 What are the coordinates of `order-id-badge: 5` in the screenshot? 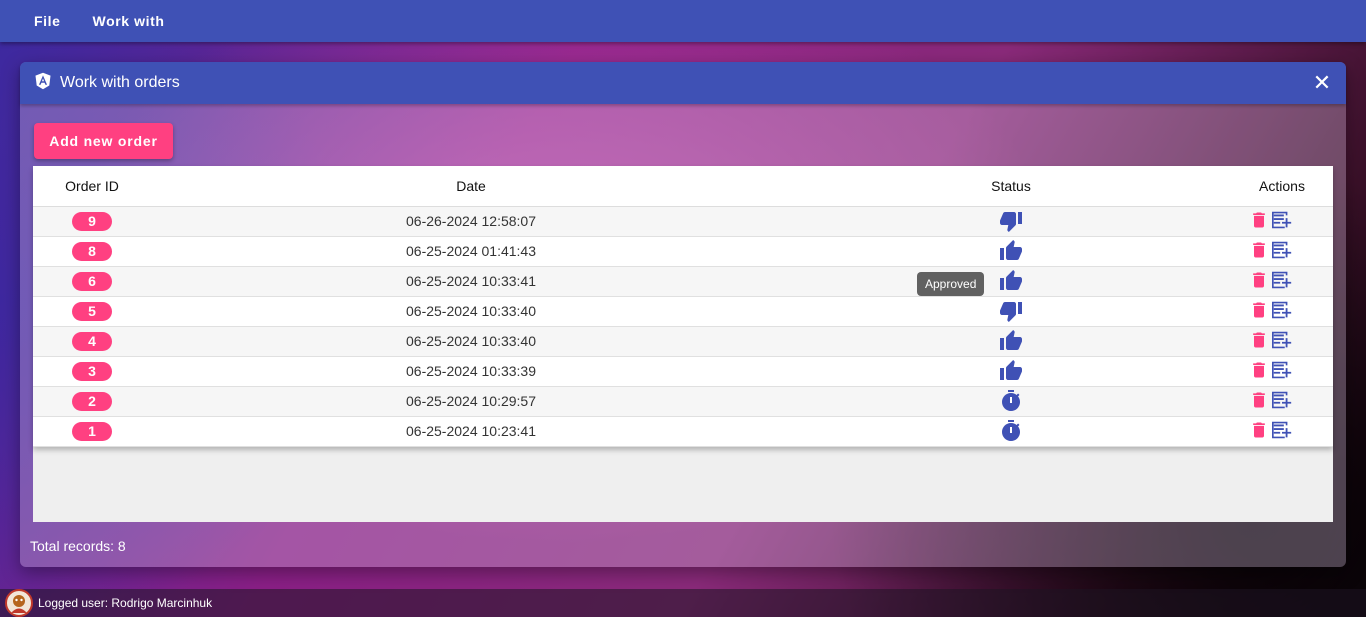 It's located at (92, 311).